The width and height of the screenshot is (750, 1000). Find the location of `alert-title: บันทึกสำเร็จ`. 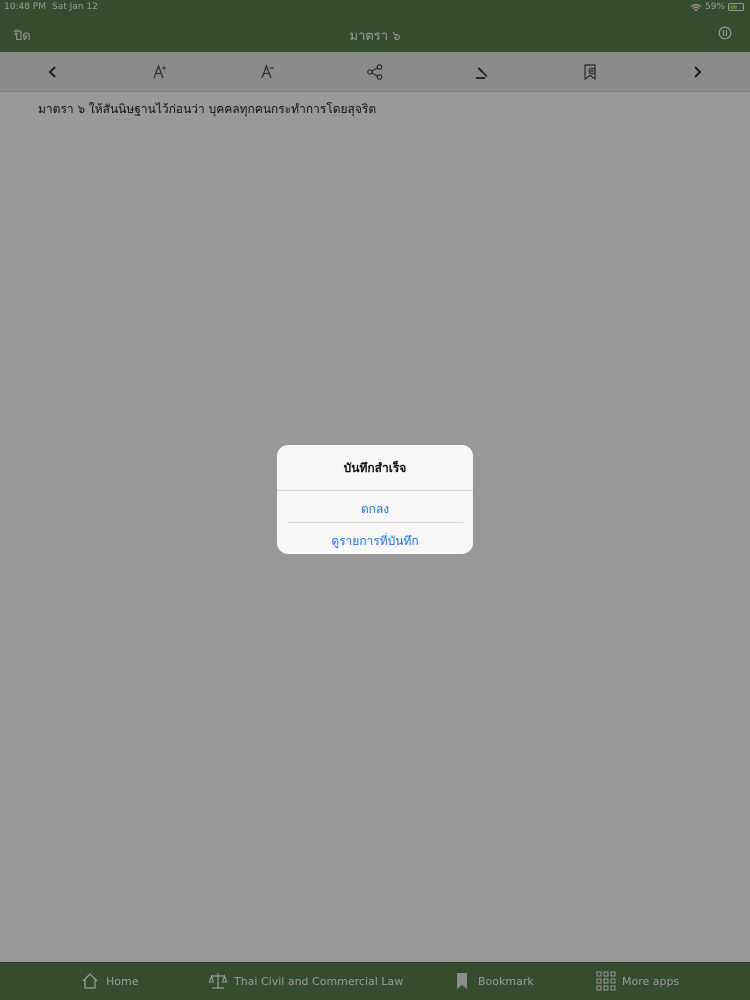

alert-title: บันทึกสำเร็จ is located at coordinates (375, 468).